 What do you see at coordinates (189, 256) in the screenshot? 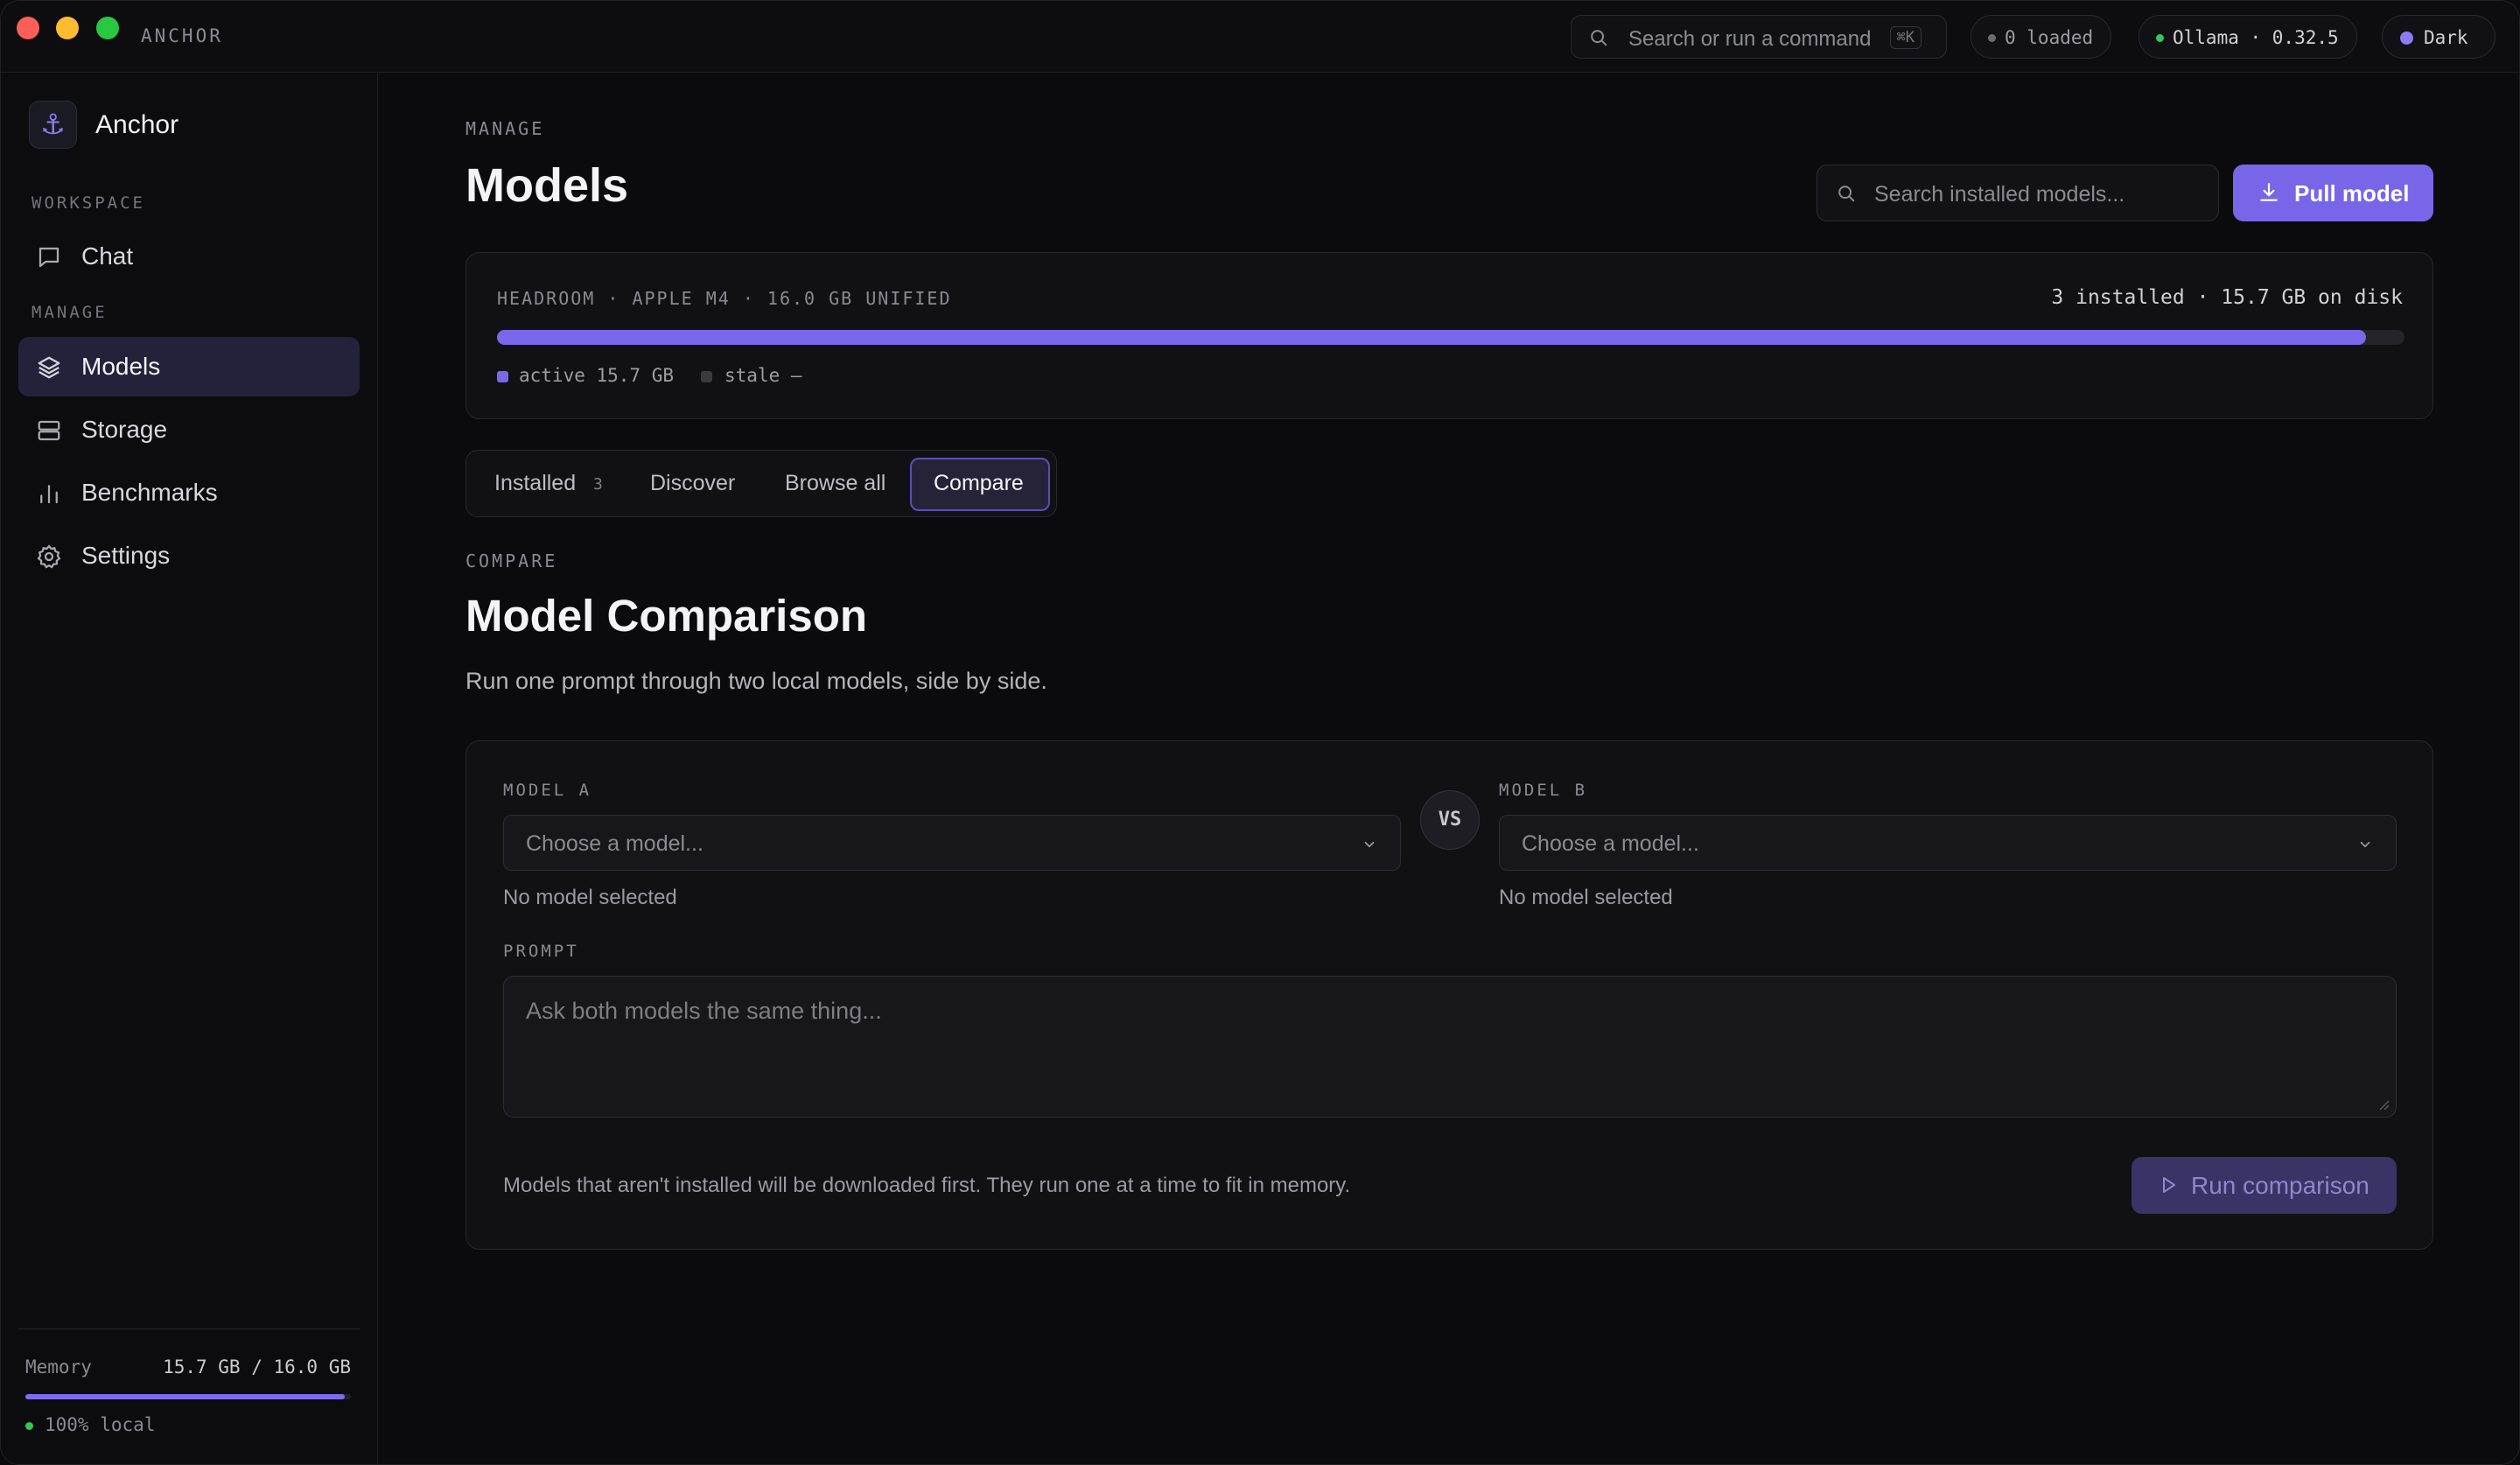
I see `sidebar-item-chat: Chat` at bounding box center [189, 256].